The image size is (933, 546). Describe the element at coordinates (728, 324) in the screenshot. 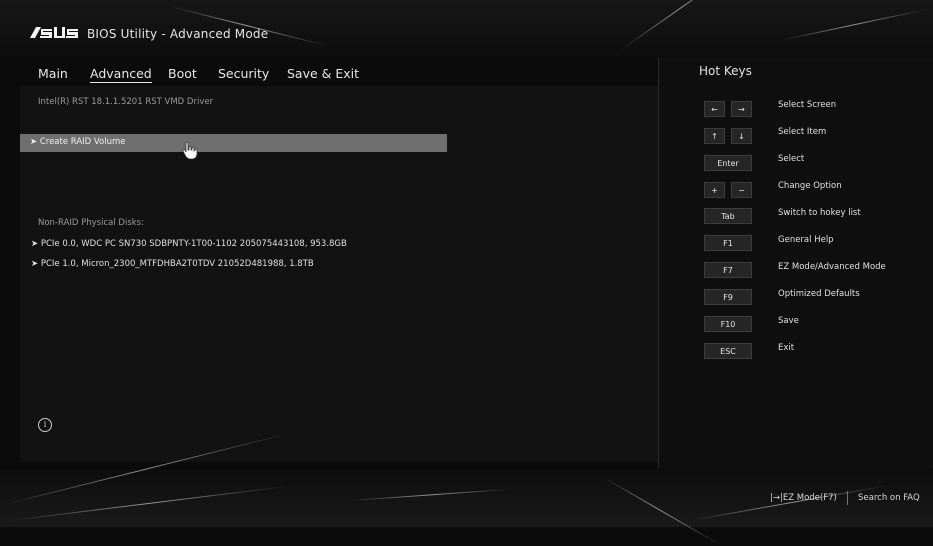

I see `f10-key: F10` at that location.